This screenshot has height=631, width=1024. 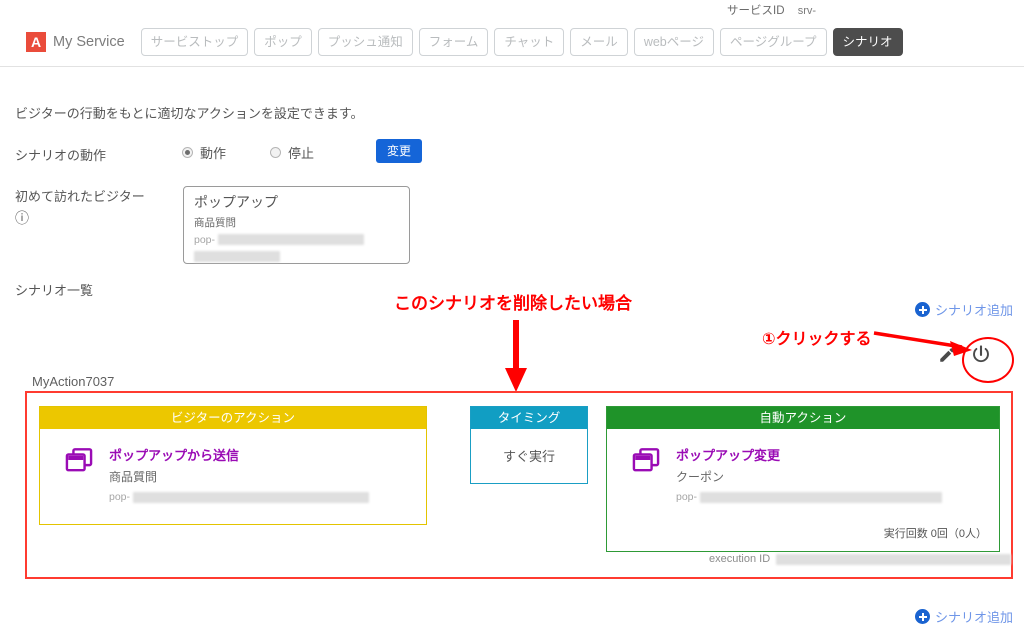 What do you see at coordinates (513, 303) in the screenshot?
I see `annotation-delete-note: このシナリオを削除したい場合` at bounding box center [513, 303].